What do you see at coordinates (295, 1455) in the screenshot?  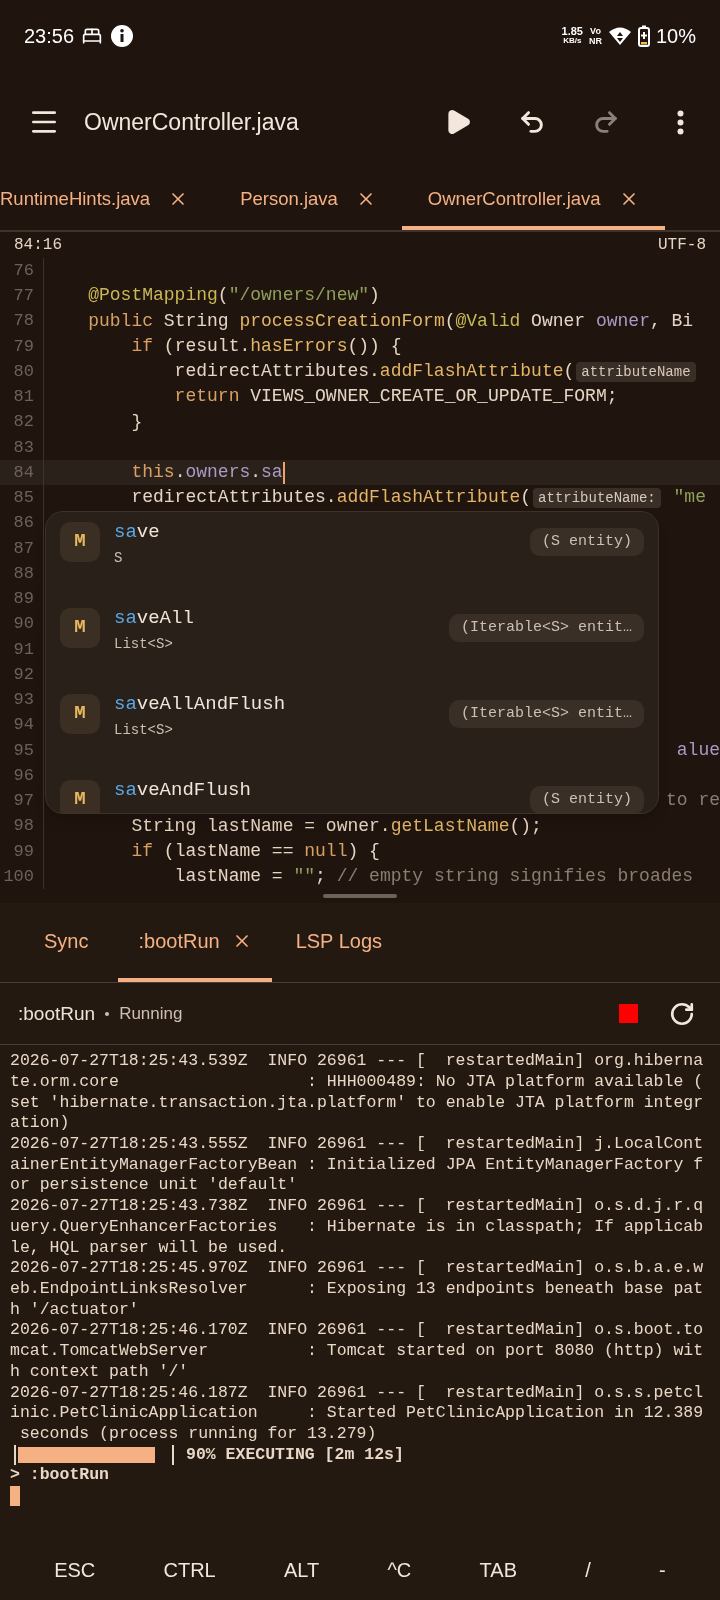 I see `progress-label: 90% EXECUTING [2m 12s]` at bounding box center [295, 1455].